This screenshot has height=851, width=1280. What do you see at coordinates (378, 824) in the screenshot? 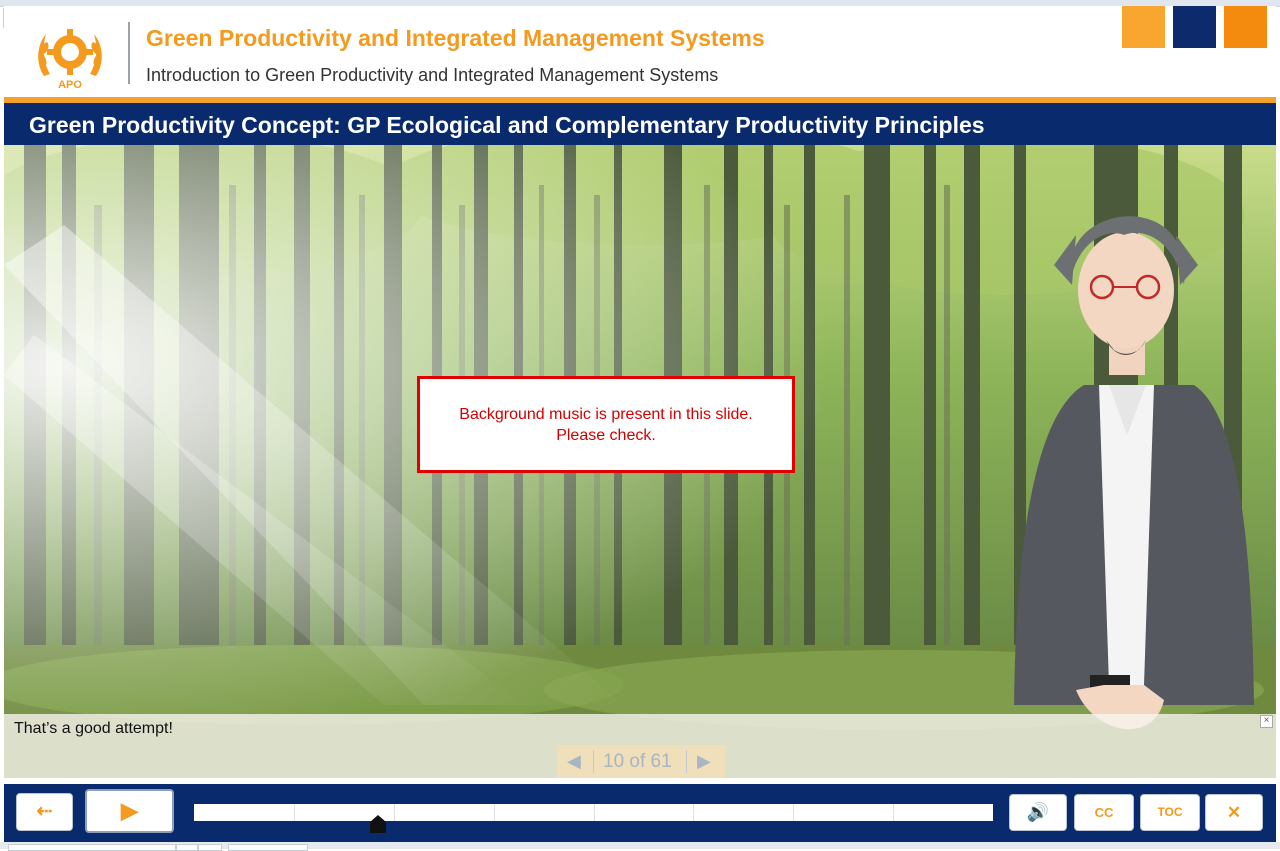
I see `progress-scrubber-handle` at bounding box center [378, 824].